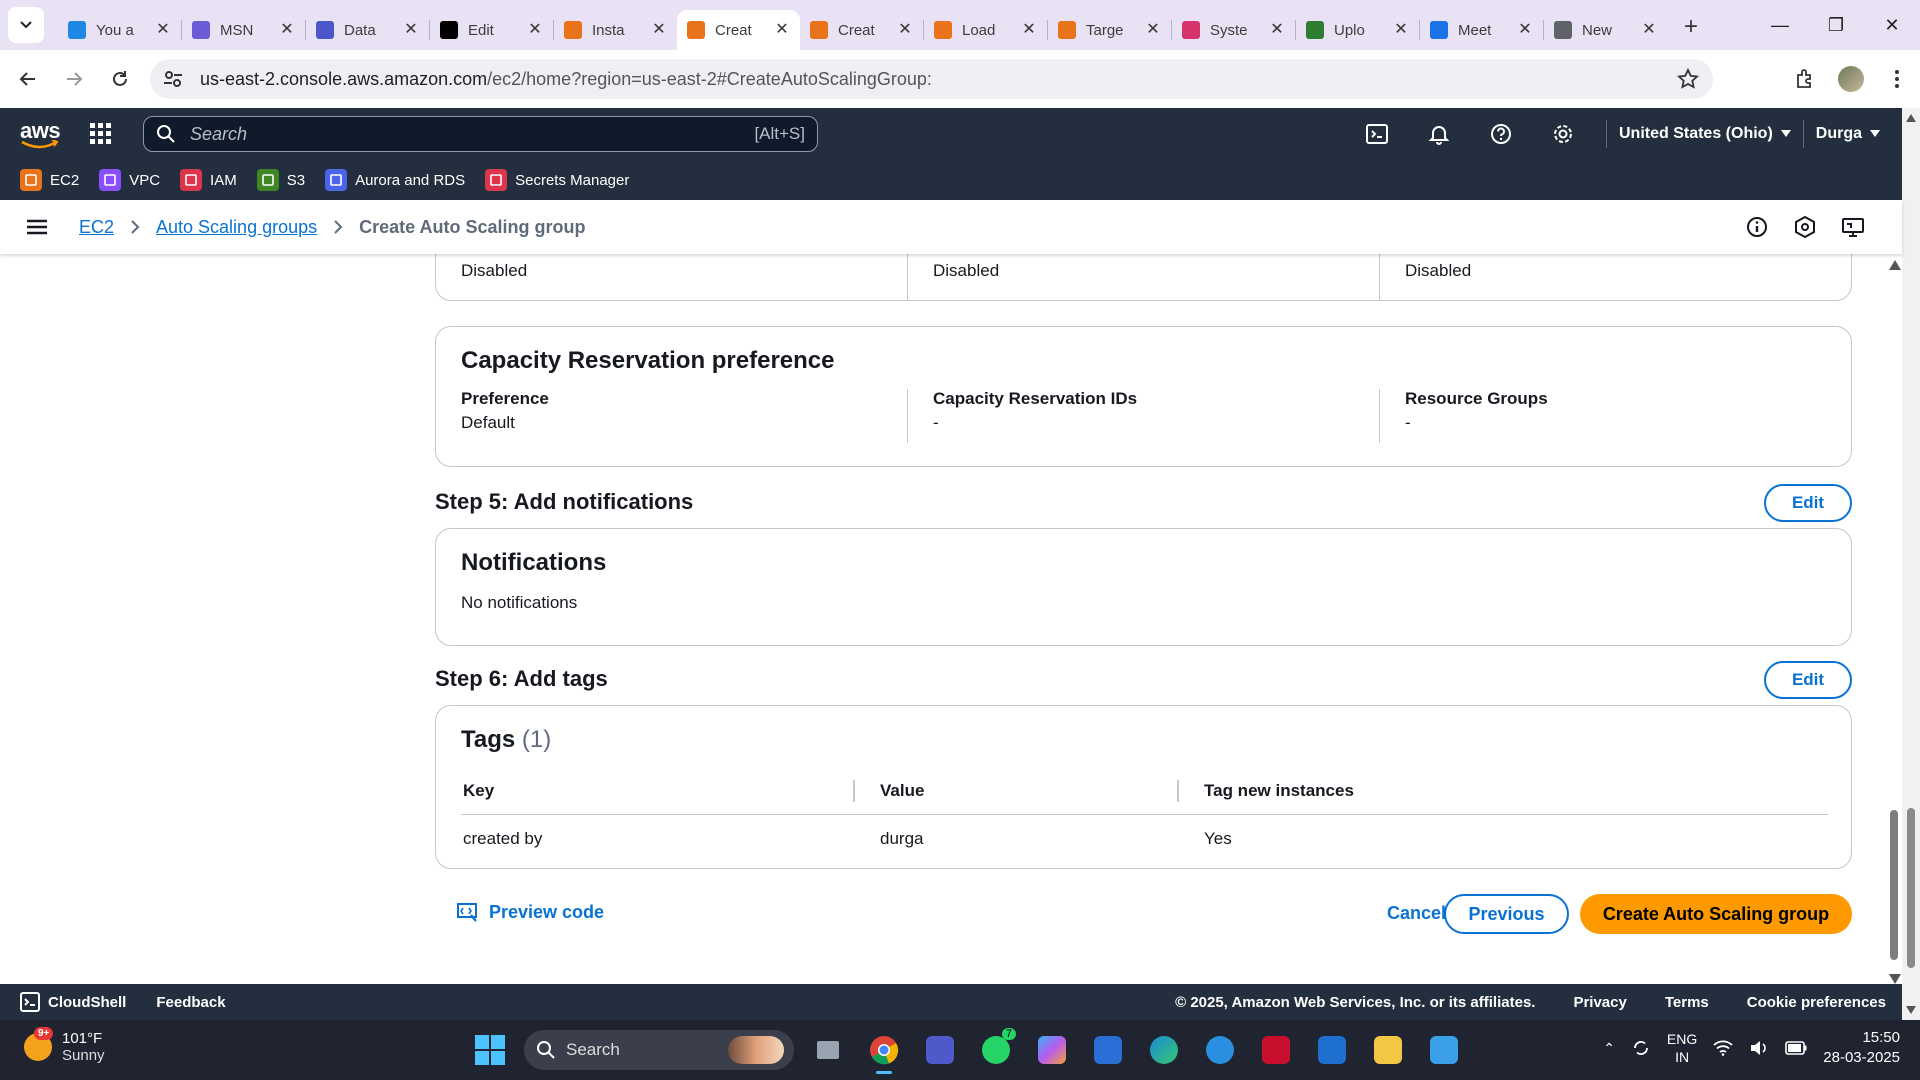 This screenshot has height=1080, width=1920. I want to click on bookmark-star-icon, so click(1688, 79).